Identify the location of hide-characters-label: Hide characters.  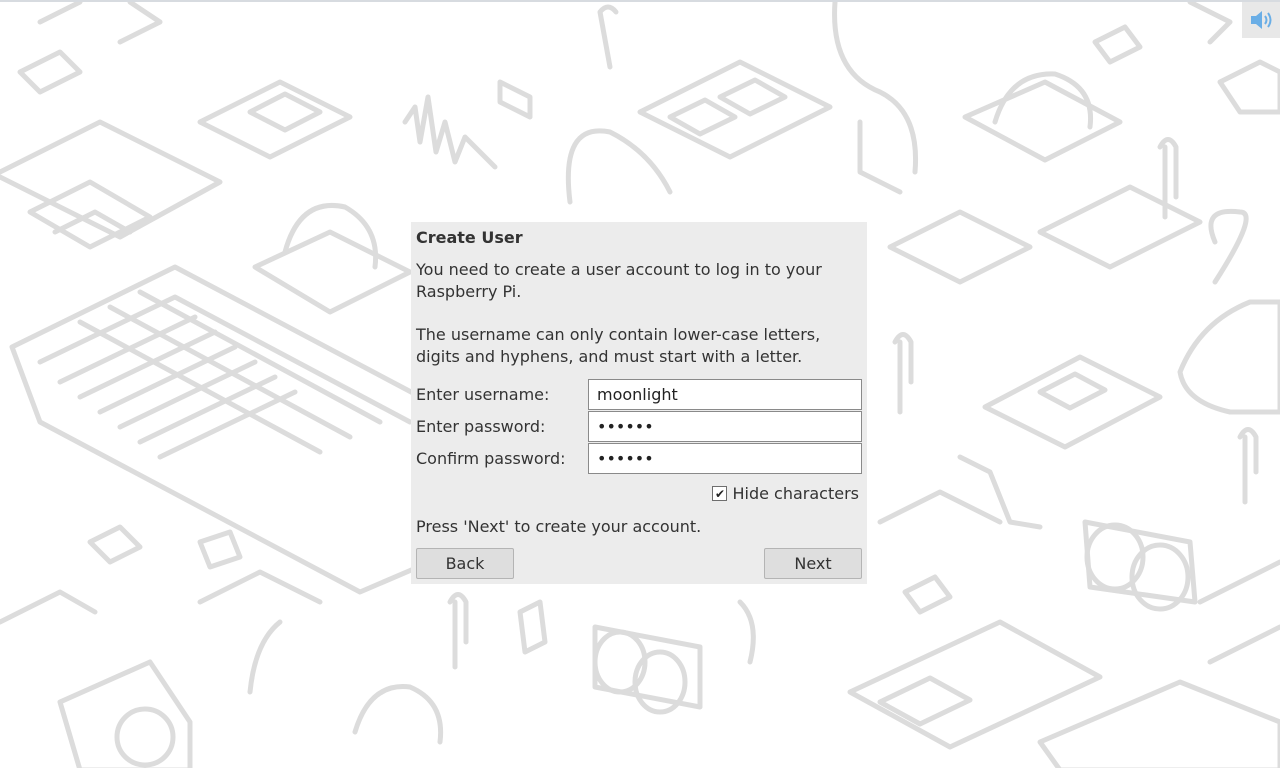
(795, 493).